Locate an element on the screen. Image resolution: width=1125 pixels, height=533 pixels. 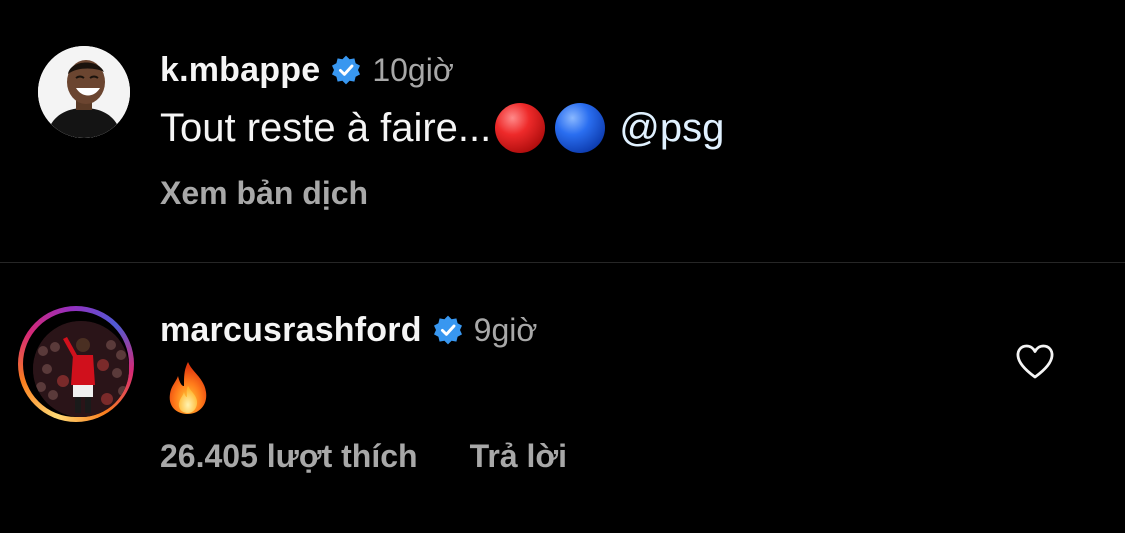
comment-actions: 26.405 lượt thích Trả lời is located at coordinates (363, 456).